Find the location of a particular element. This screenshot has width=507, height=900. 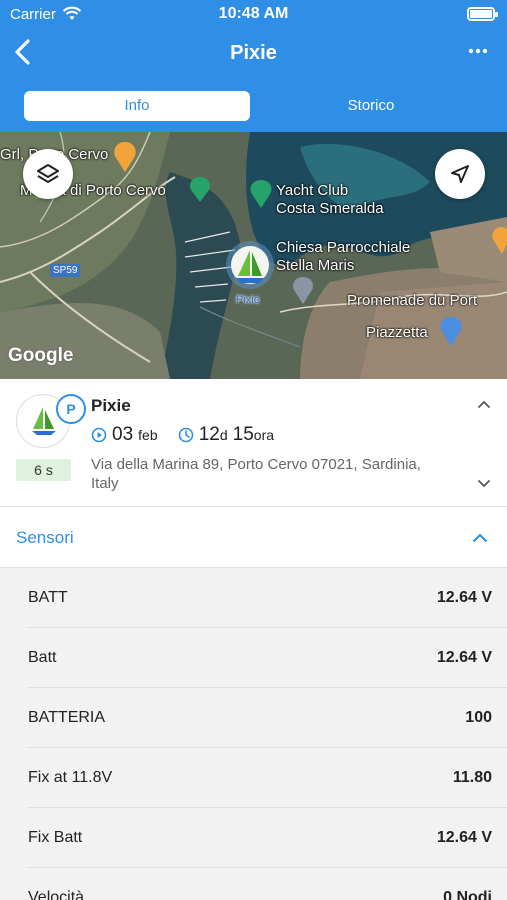

sensor-row: BATTERIA 100 is located at coordinates (267, 718).